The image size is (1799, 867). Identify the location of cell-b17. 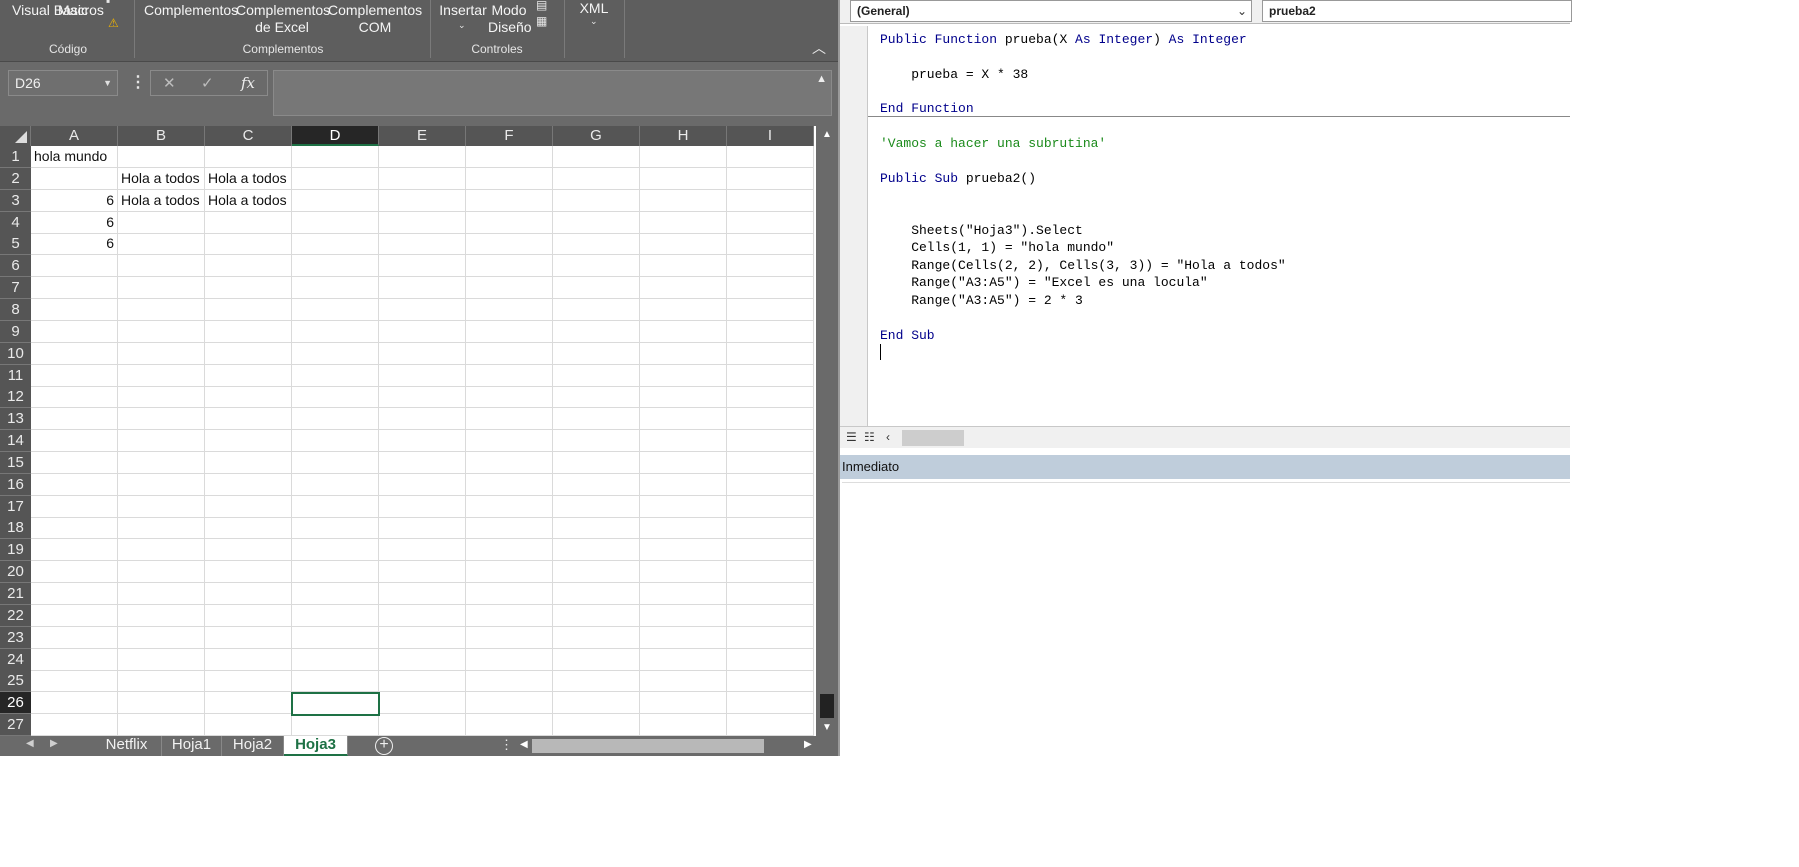
(161, 506).